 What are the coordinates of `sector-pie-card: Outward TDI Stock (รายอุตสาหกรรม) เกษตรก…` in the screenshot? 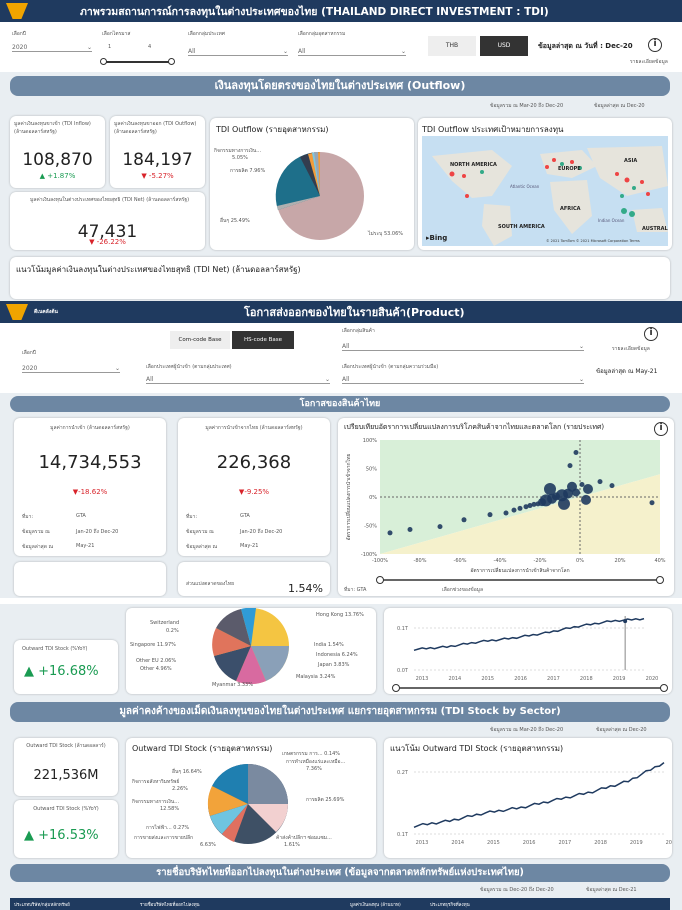 It's located at (251, 798).